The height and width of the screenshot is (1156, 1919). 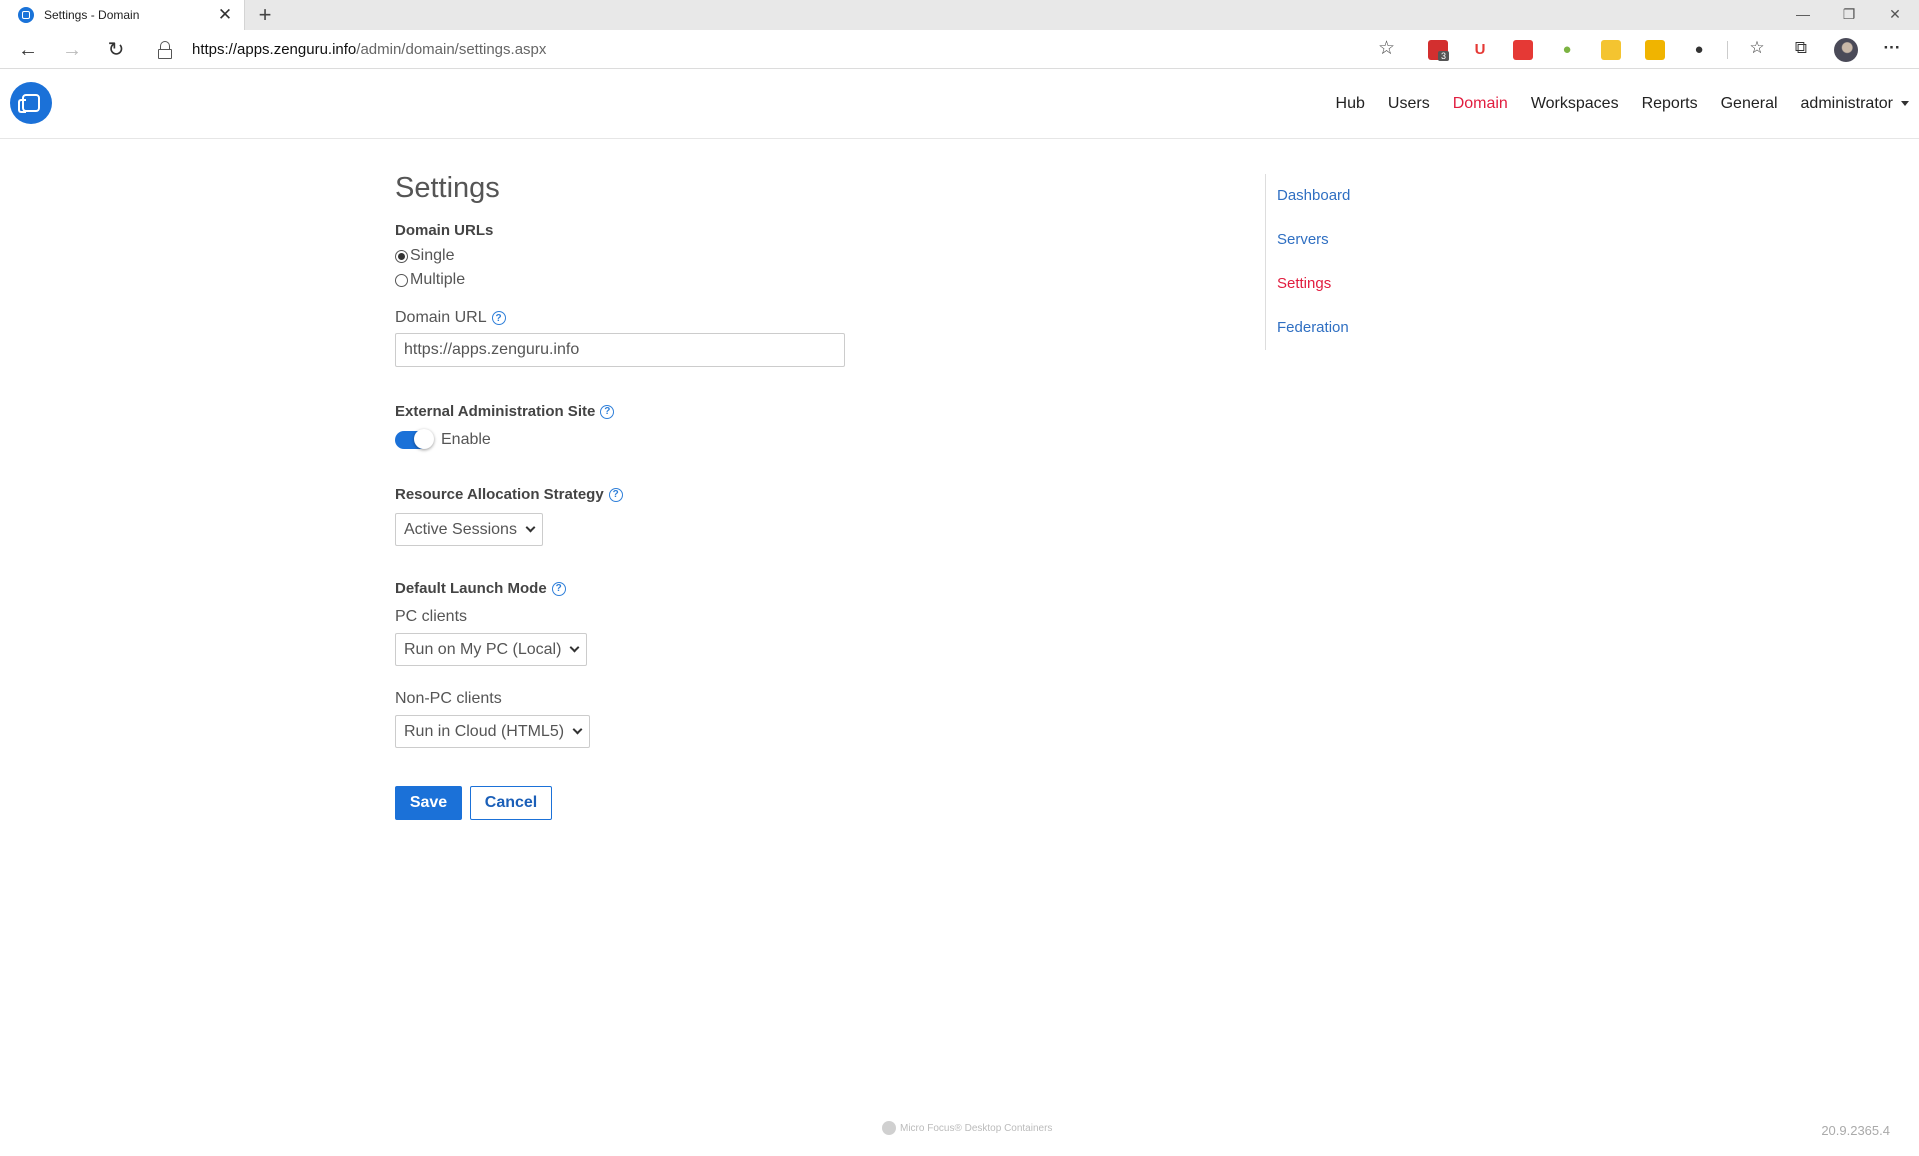 I want to click on external-admin-toggle-row: Enable, so click(x=795, y=439).